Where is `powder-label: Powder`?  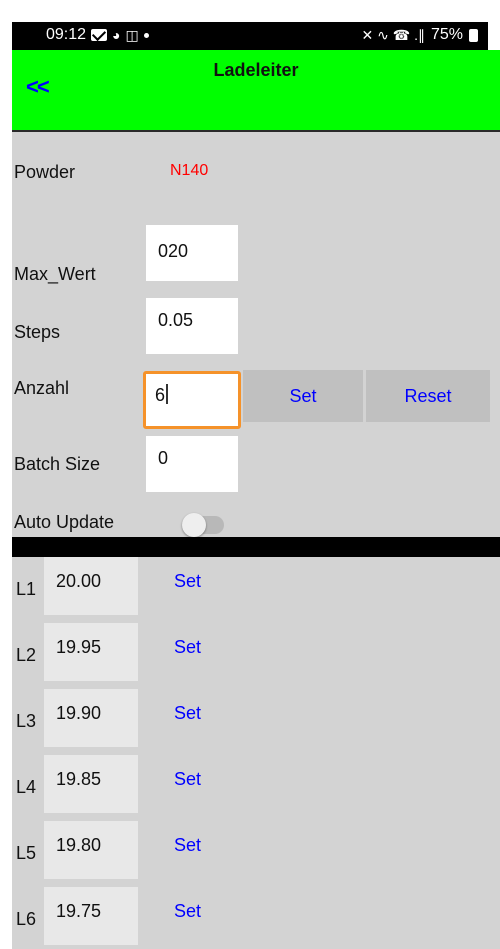 powder-label: Powder is located at coordinates (45, 172).